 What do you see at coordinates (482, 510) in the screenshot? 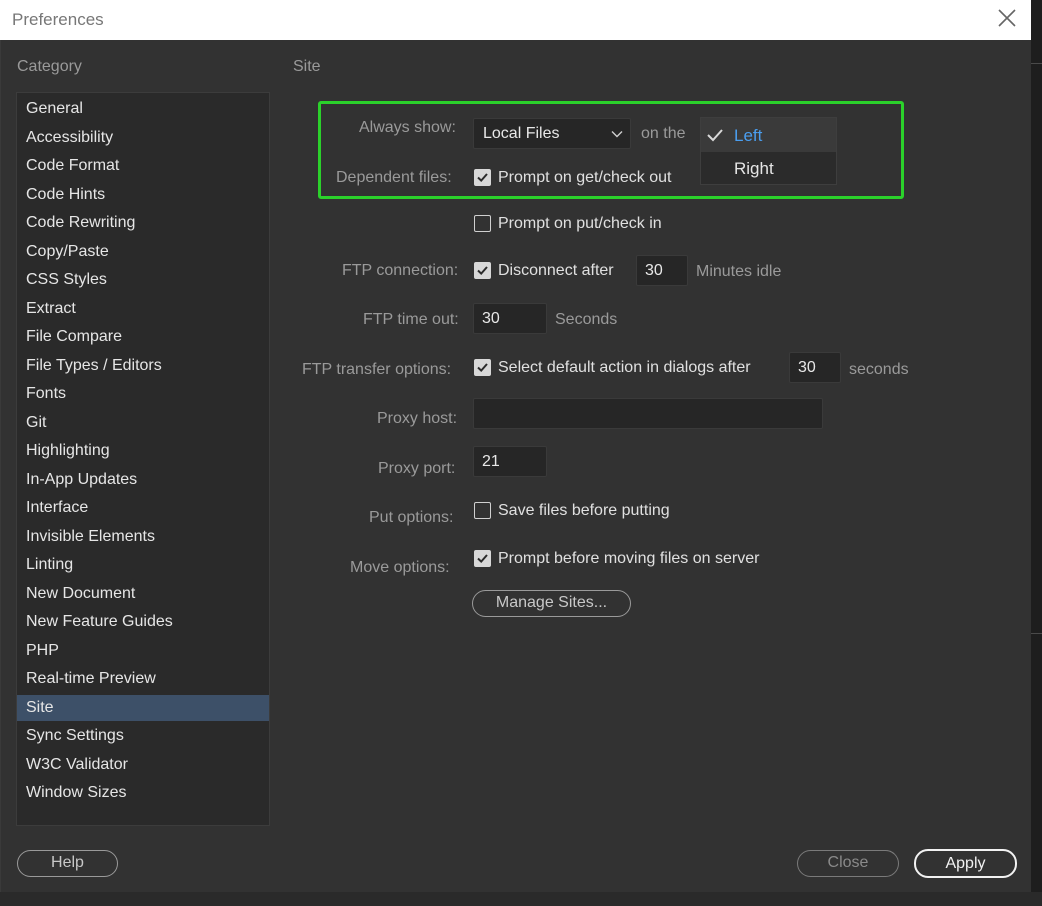
I see `save-before-put-checkbox` at bounding box center [482, 510].